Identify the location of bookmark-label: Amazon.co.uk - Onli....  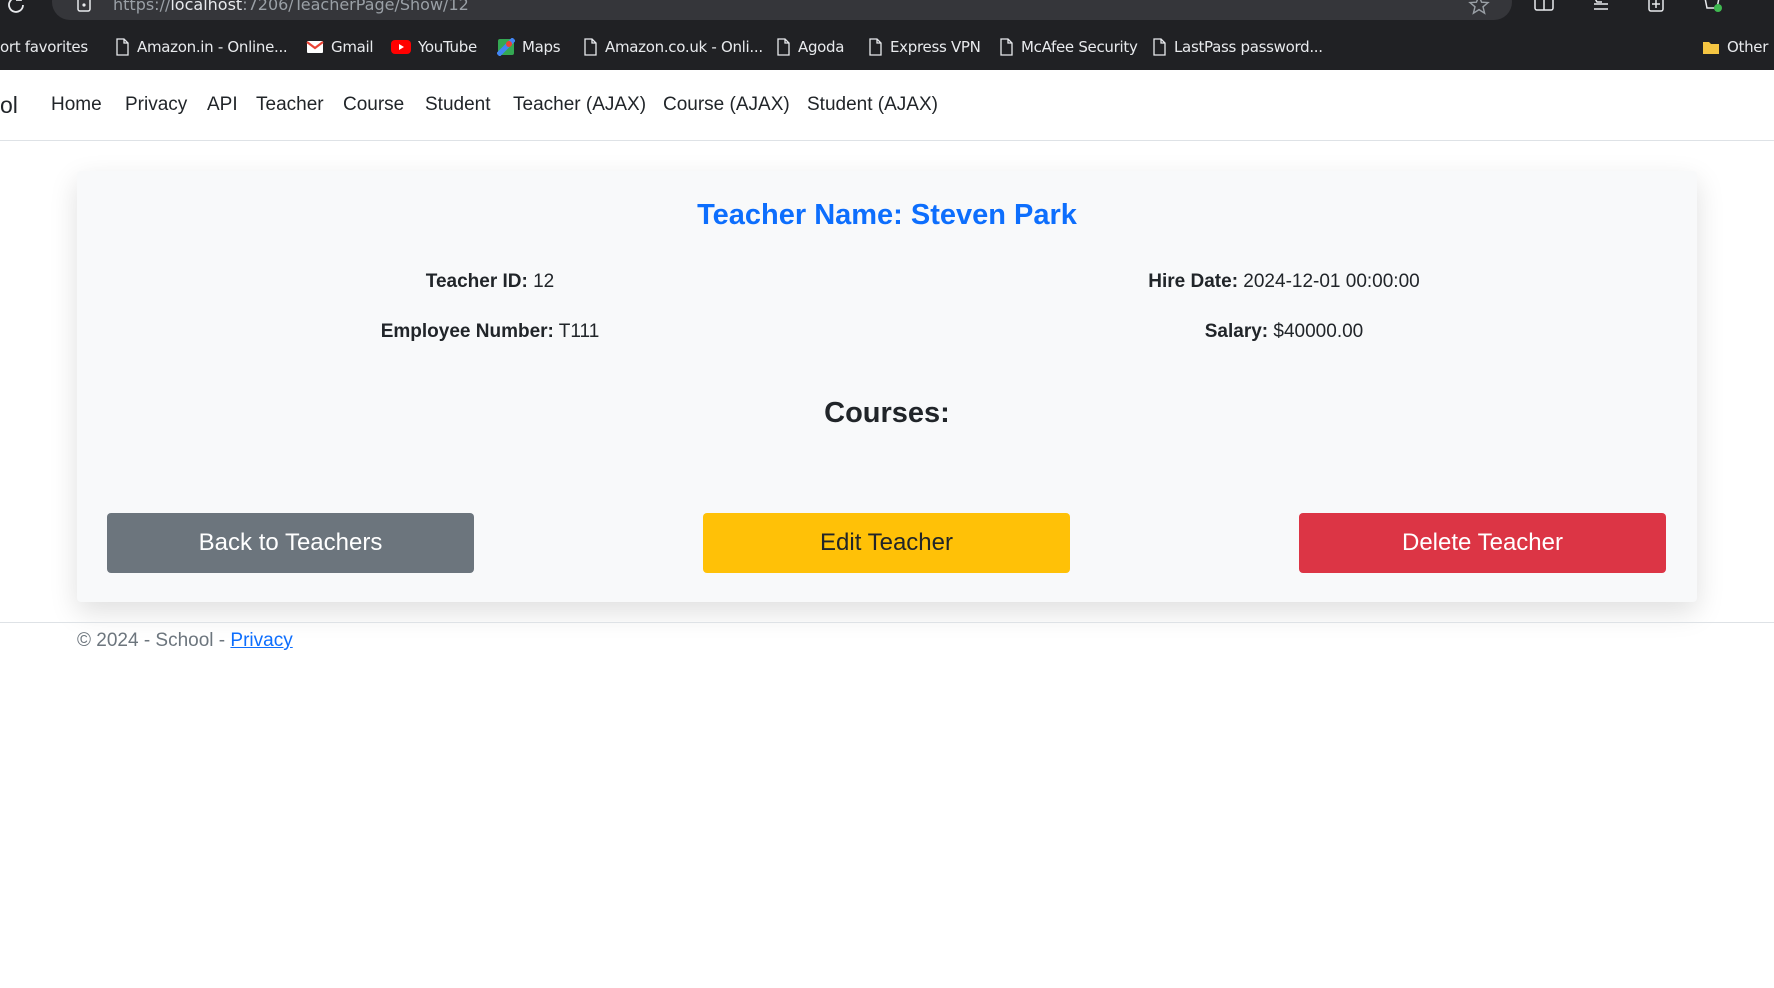
(684, 47).